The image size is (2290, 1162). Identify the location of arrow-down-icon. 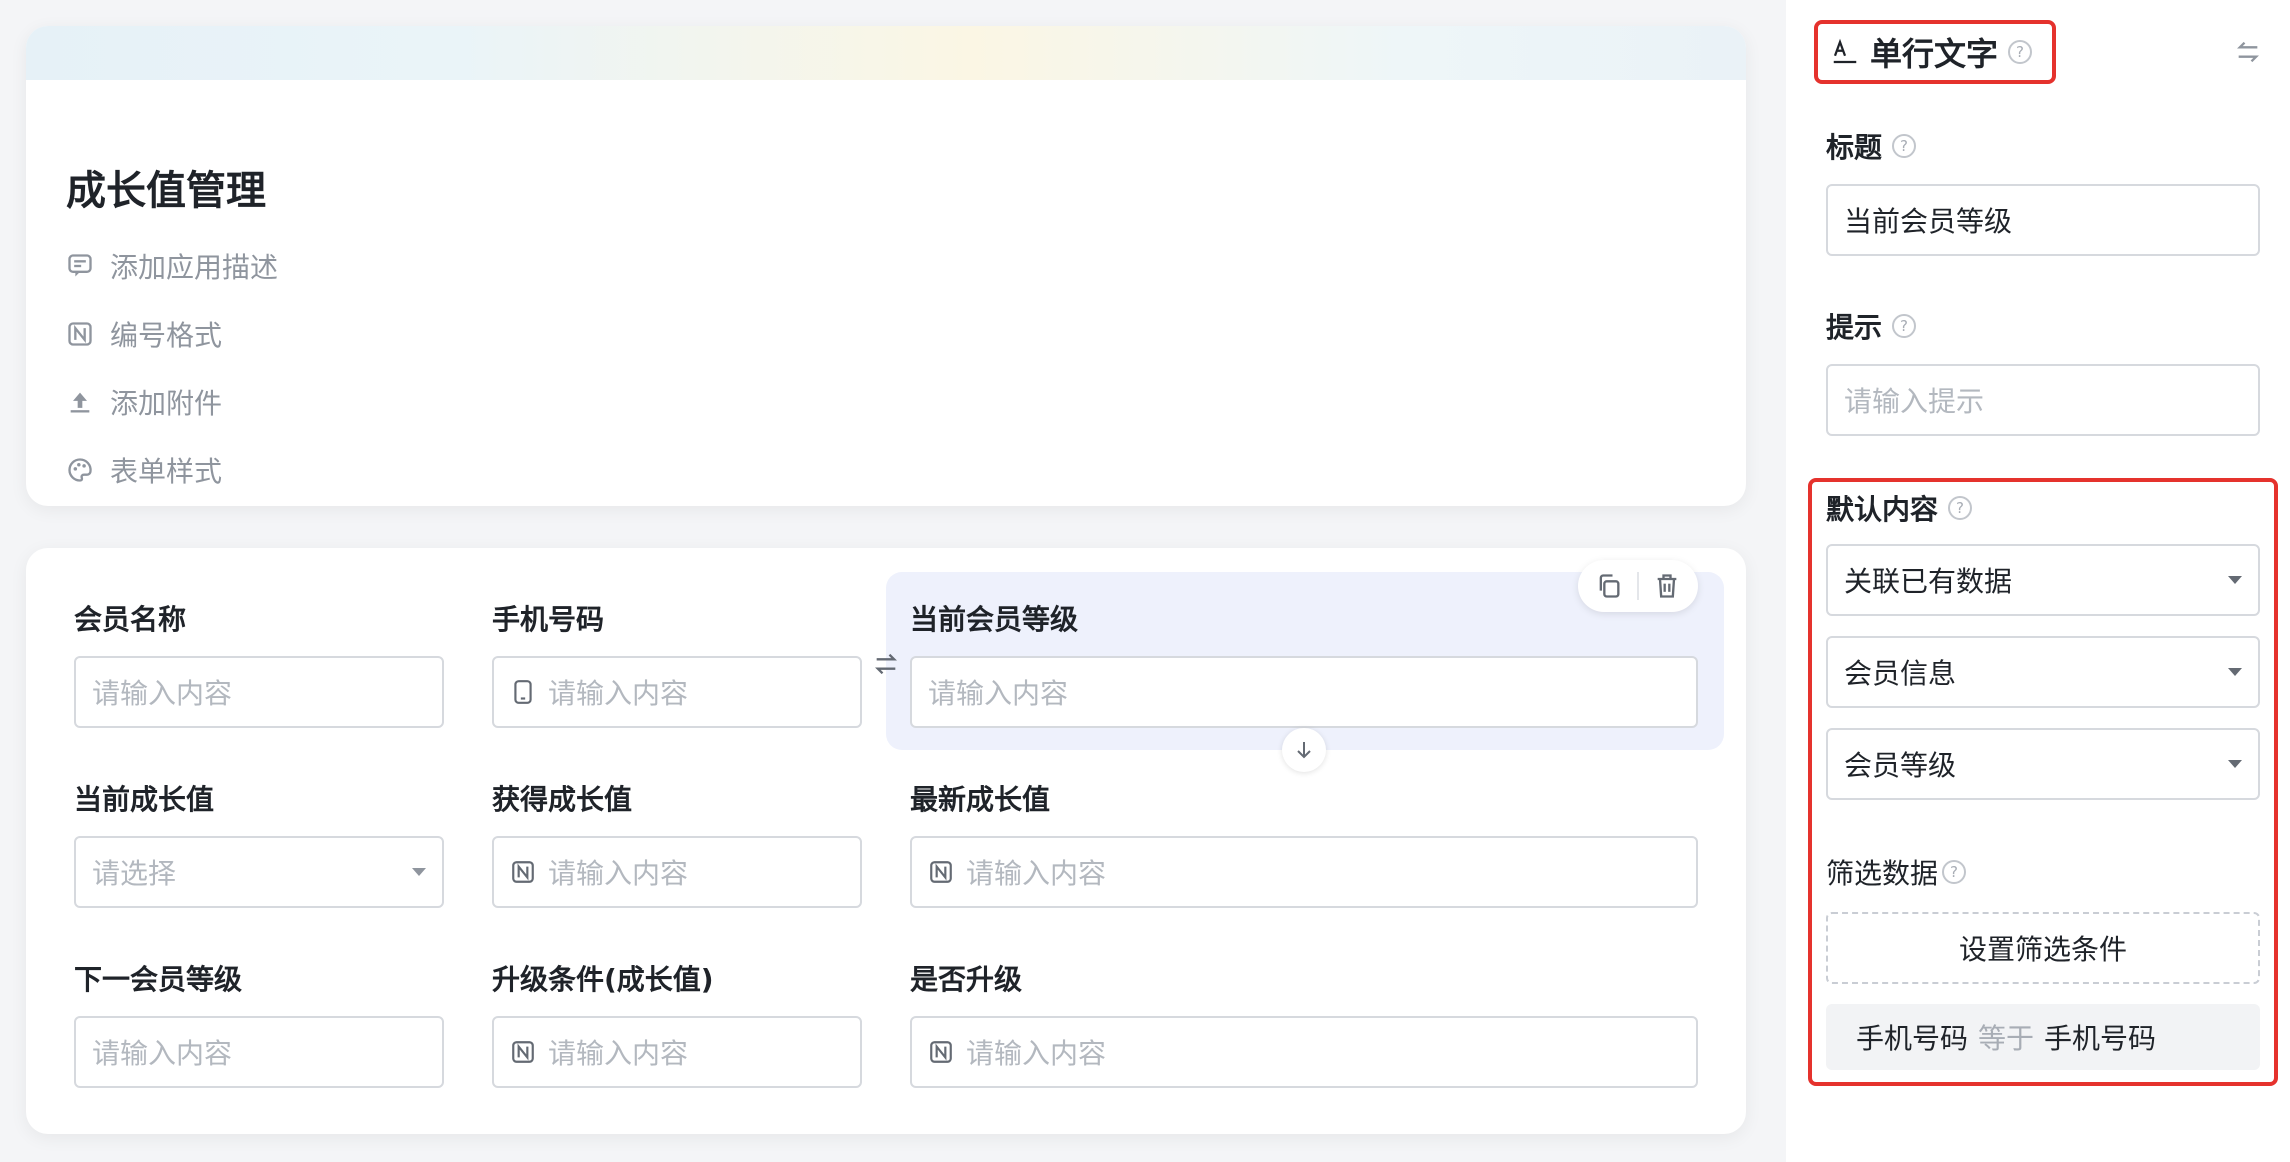
(1304, 750).